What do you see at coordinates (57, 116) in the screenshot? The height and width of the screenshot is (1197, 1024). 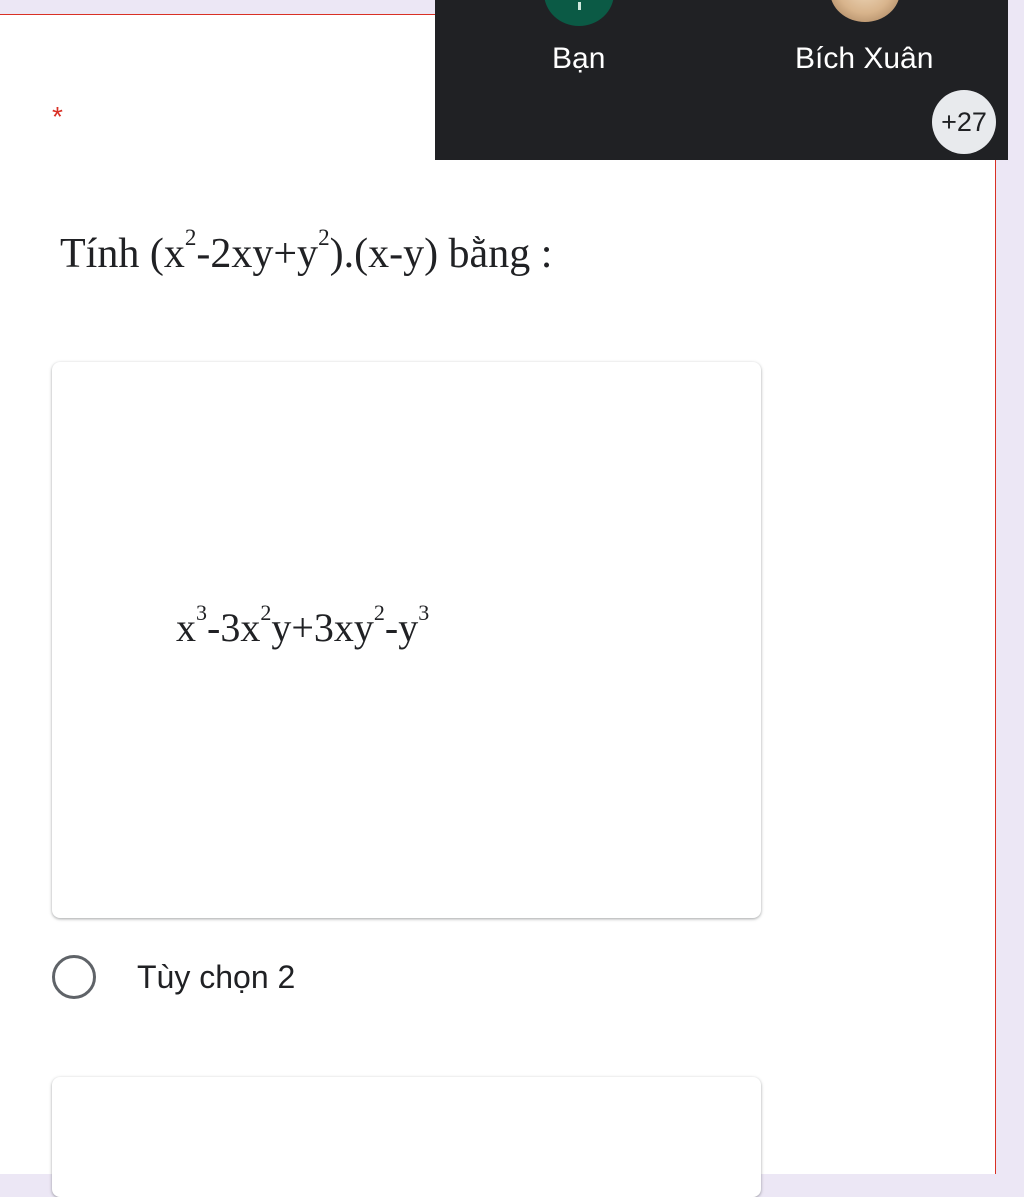 I see `required-asterisk: *` at bounding box center [57, 116].